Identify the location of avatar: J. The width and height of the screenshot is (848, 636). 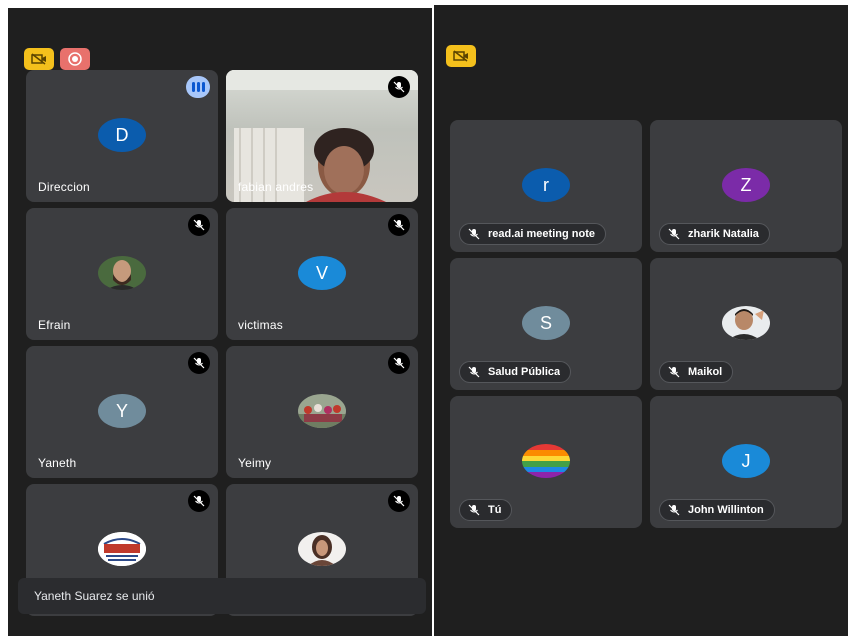
(746, 461).